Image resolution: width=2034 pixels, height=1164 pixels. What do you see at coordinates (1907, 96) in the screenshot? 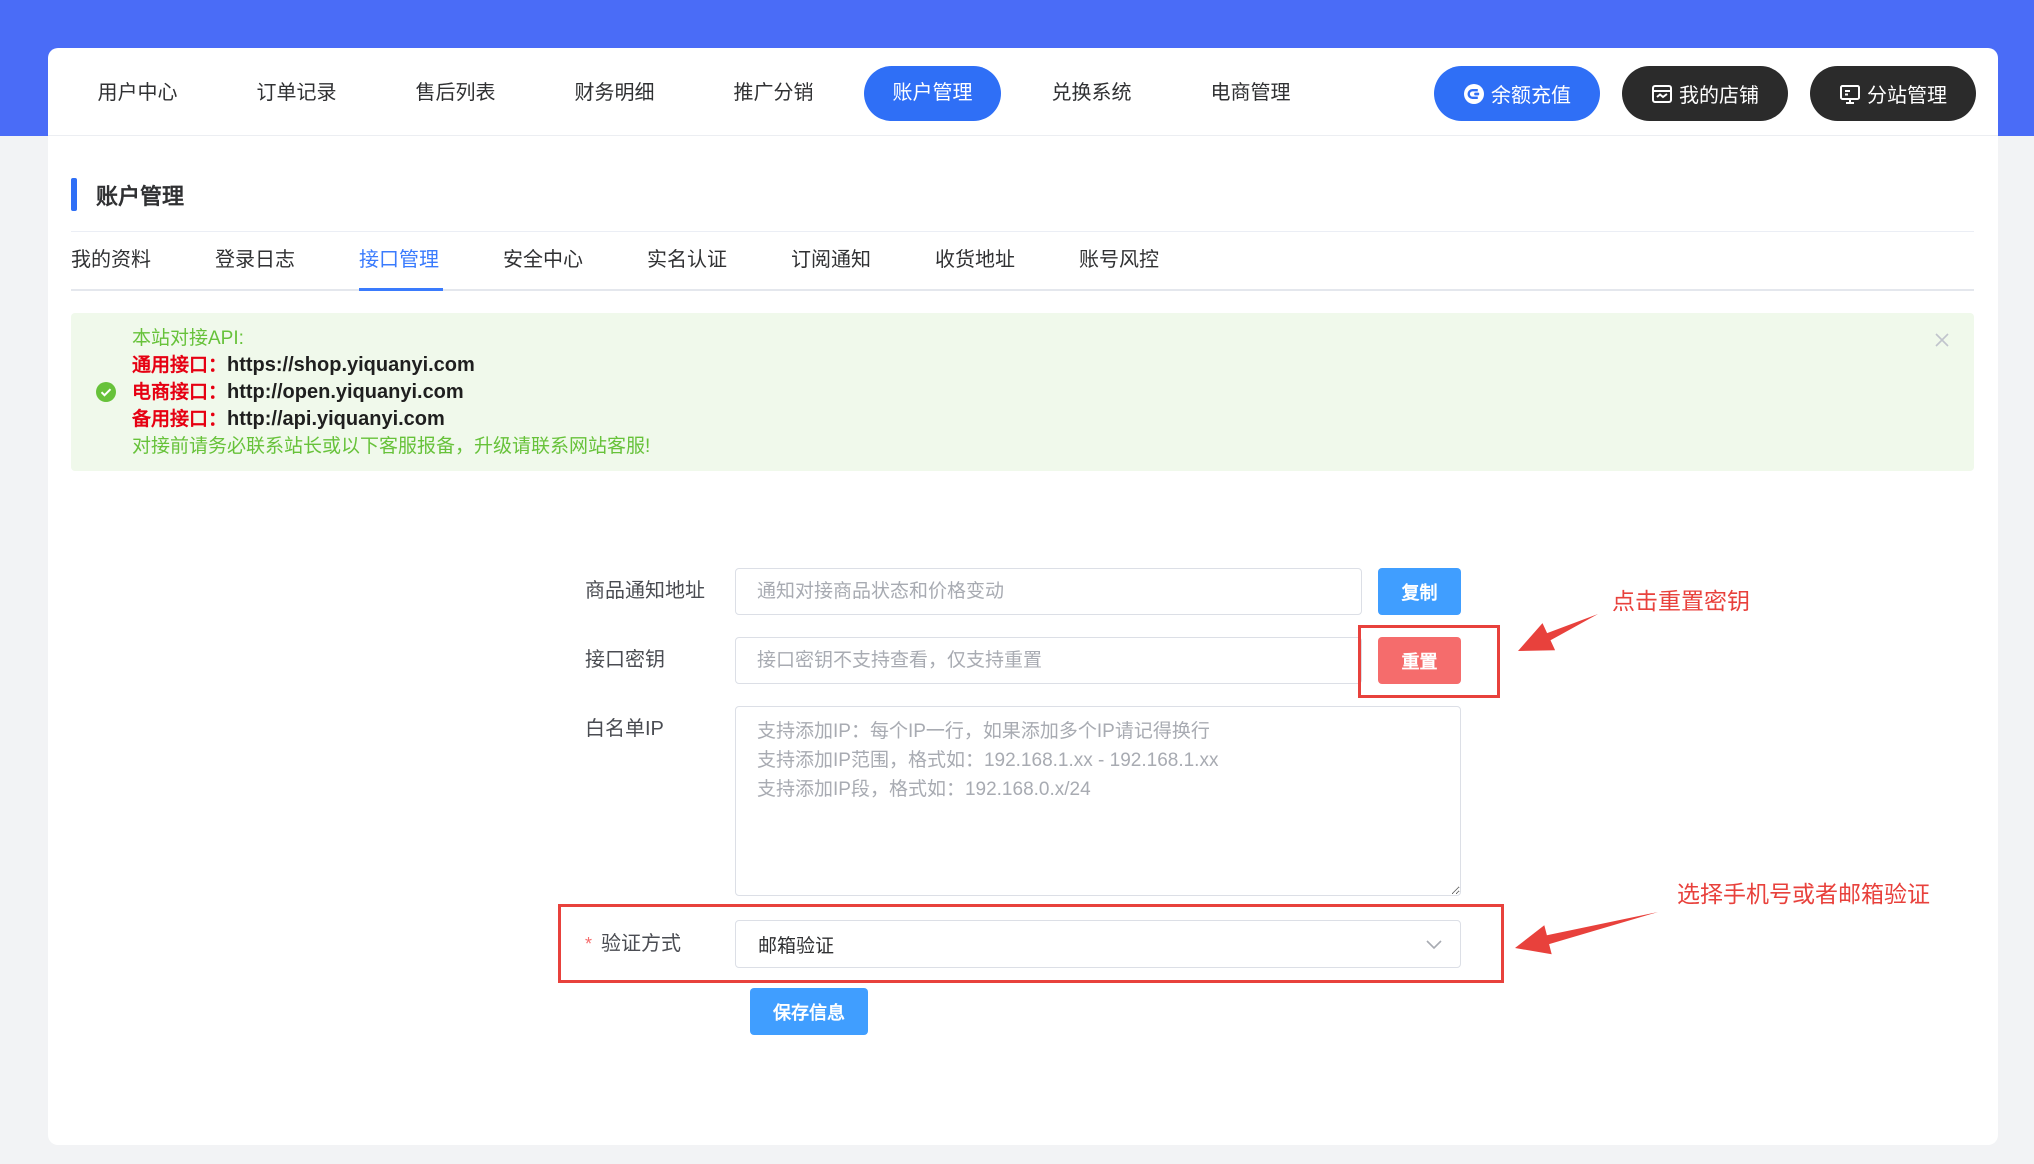
I see `substation-label: 分站管理` at bounding box center [1907, 96].